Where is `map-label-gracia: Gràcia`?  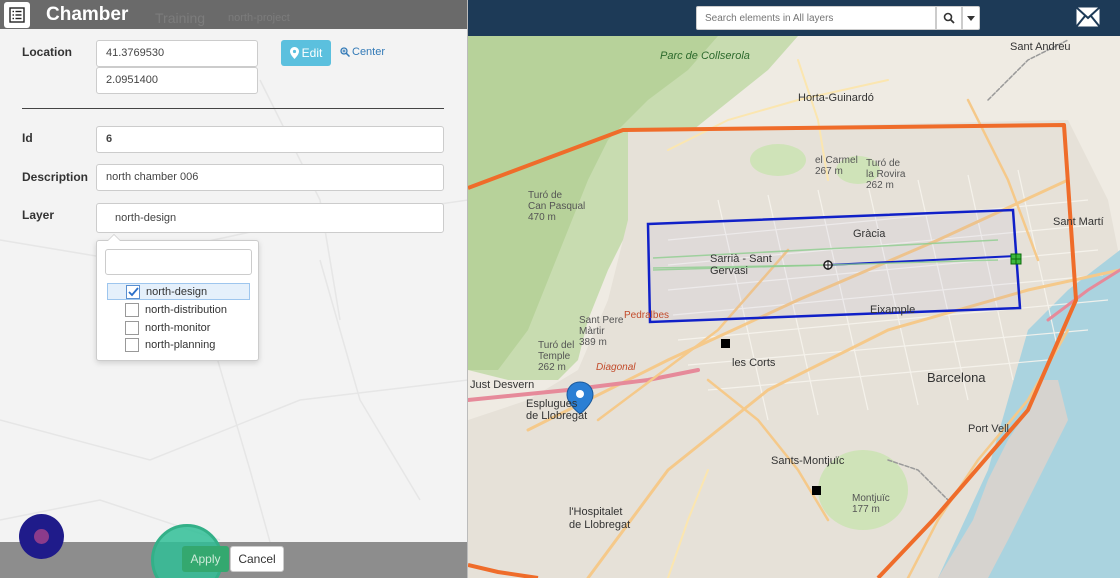 map-label-gracia: Gràcia is located at coordinates (869, 234).